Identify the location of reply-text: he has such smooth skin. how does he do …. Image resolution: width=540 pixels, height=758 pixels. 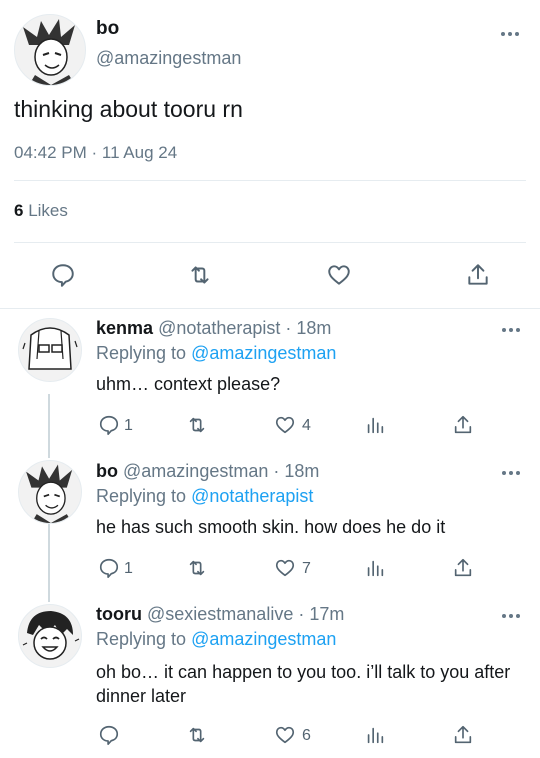
(271, 527).